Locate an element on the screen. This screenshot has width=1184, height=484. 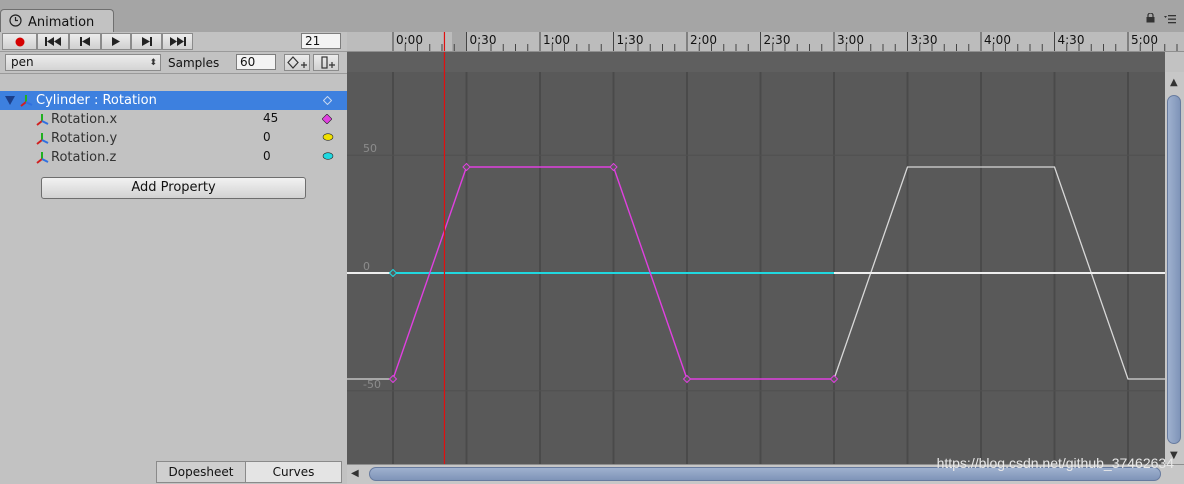
playback-toolbar: 21 is located at coordinates (173, 42).